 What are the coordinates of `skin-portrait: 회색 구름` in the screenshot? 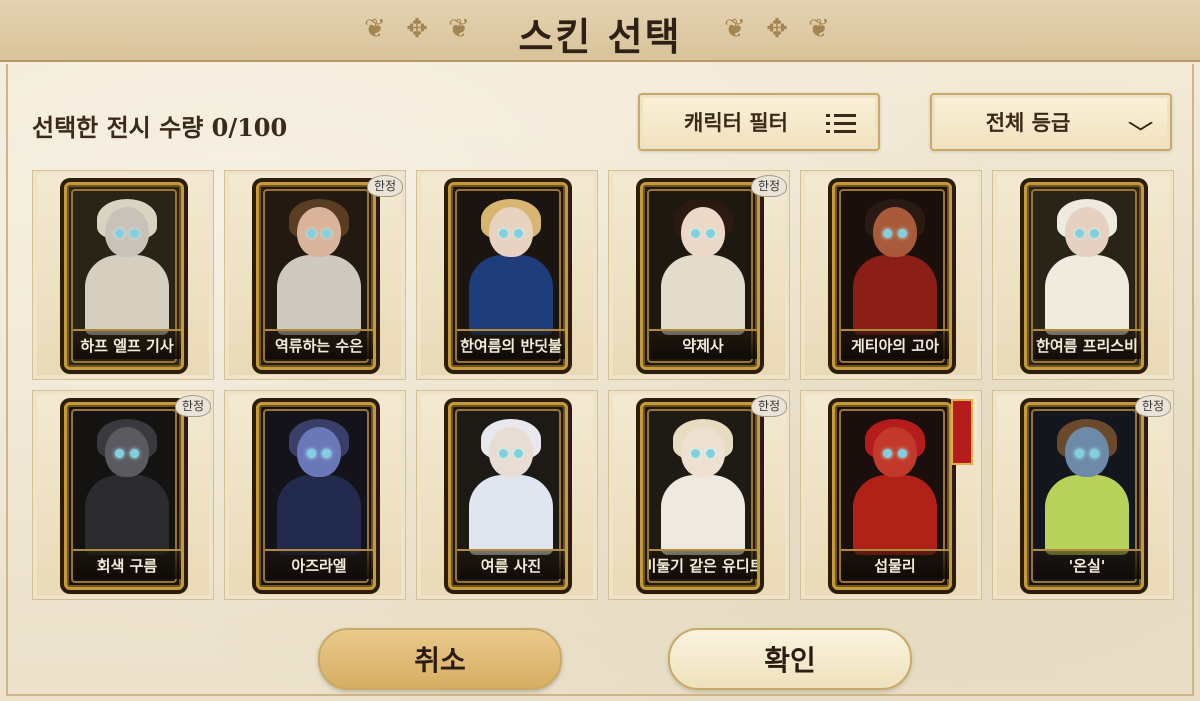 It's located at (124, 496).